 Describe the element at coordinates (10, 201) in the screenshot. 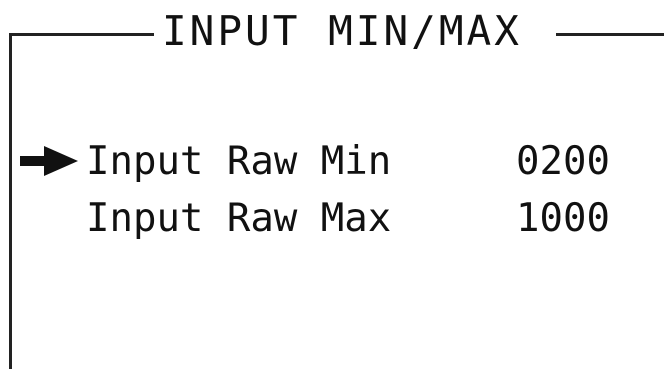

I see `frame-left-border` at that location.